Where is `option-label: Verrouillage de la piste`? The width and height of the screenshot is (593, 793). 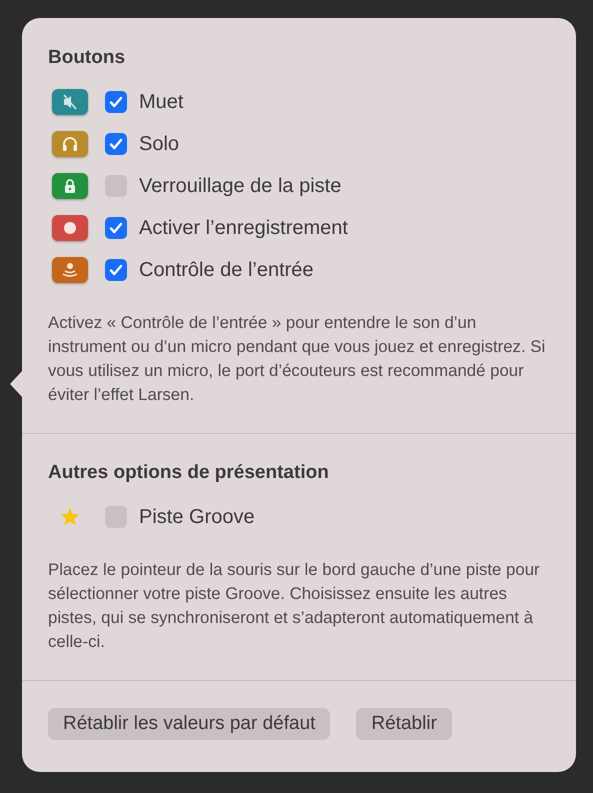
option-label: Verrouillage de la piste is located at coordinates (240, 186).